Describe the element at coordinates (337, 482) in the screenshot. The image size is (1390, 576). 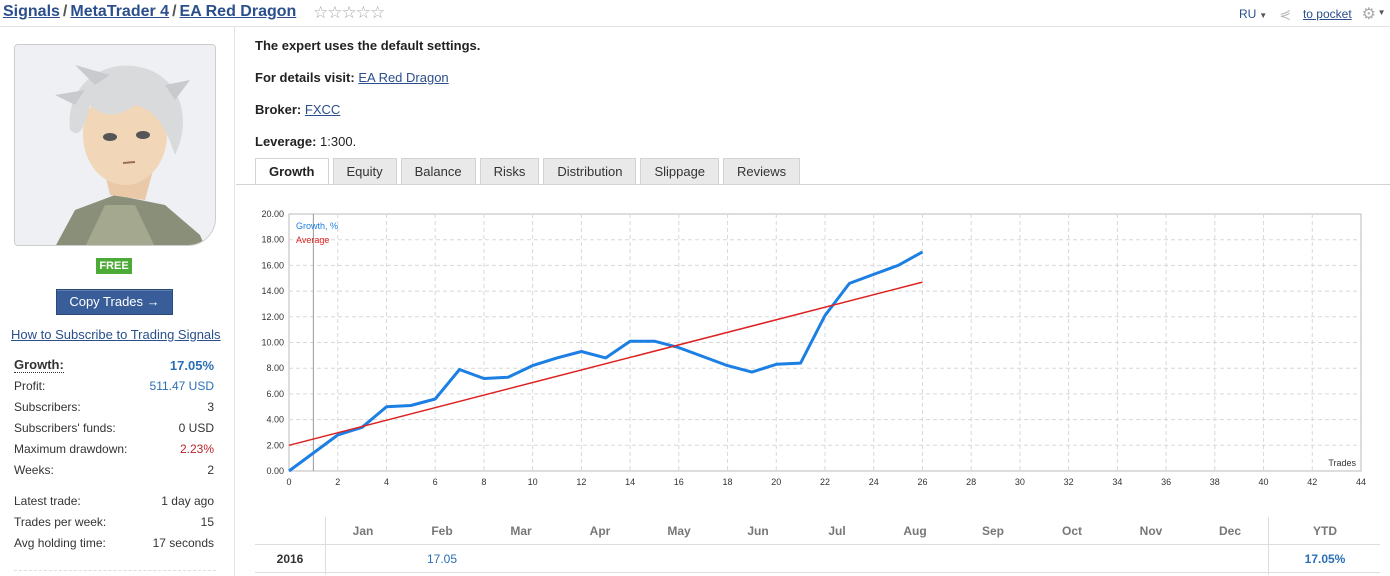
I see `x-tick-label: 2` at that location.